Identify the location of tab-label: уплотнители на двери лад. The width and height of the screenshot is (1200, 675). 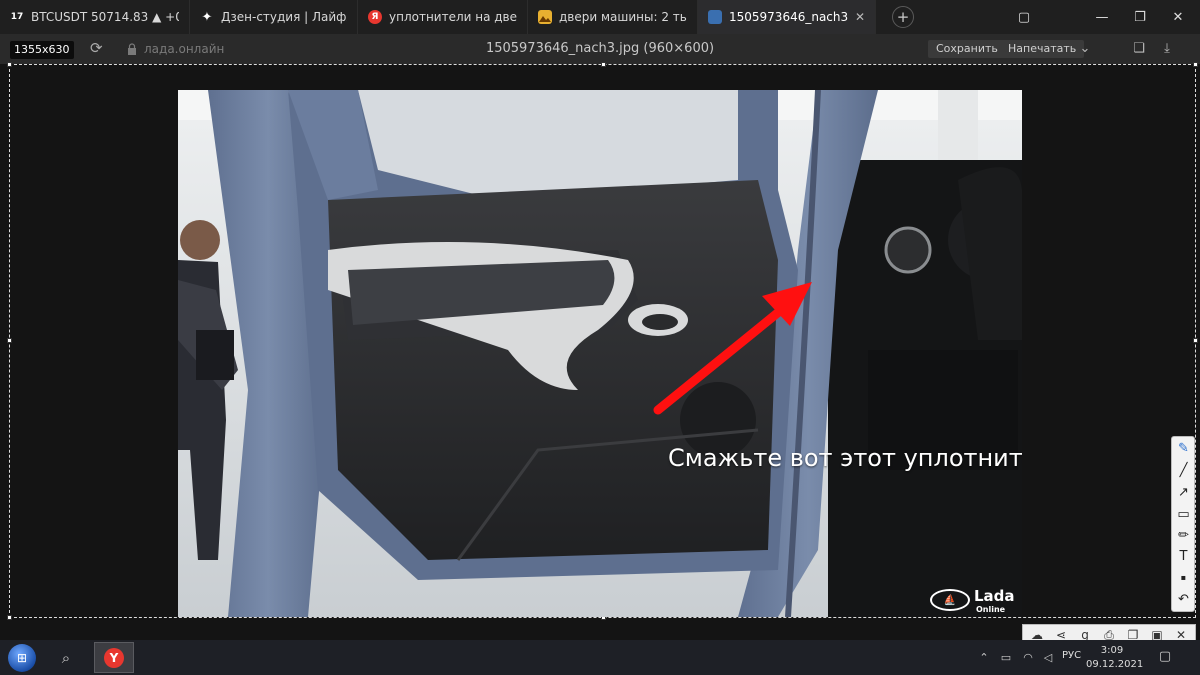
(453, 17).